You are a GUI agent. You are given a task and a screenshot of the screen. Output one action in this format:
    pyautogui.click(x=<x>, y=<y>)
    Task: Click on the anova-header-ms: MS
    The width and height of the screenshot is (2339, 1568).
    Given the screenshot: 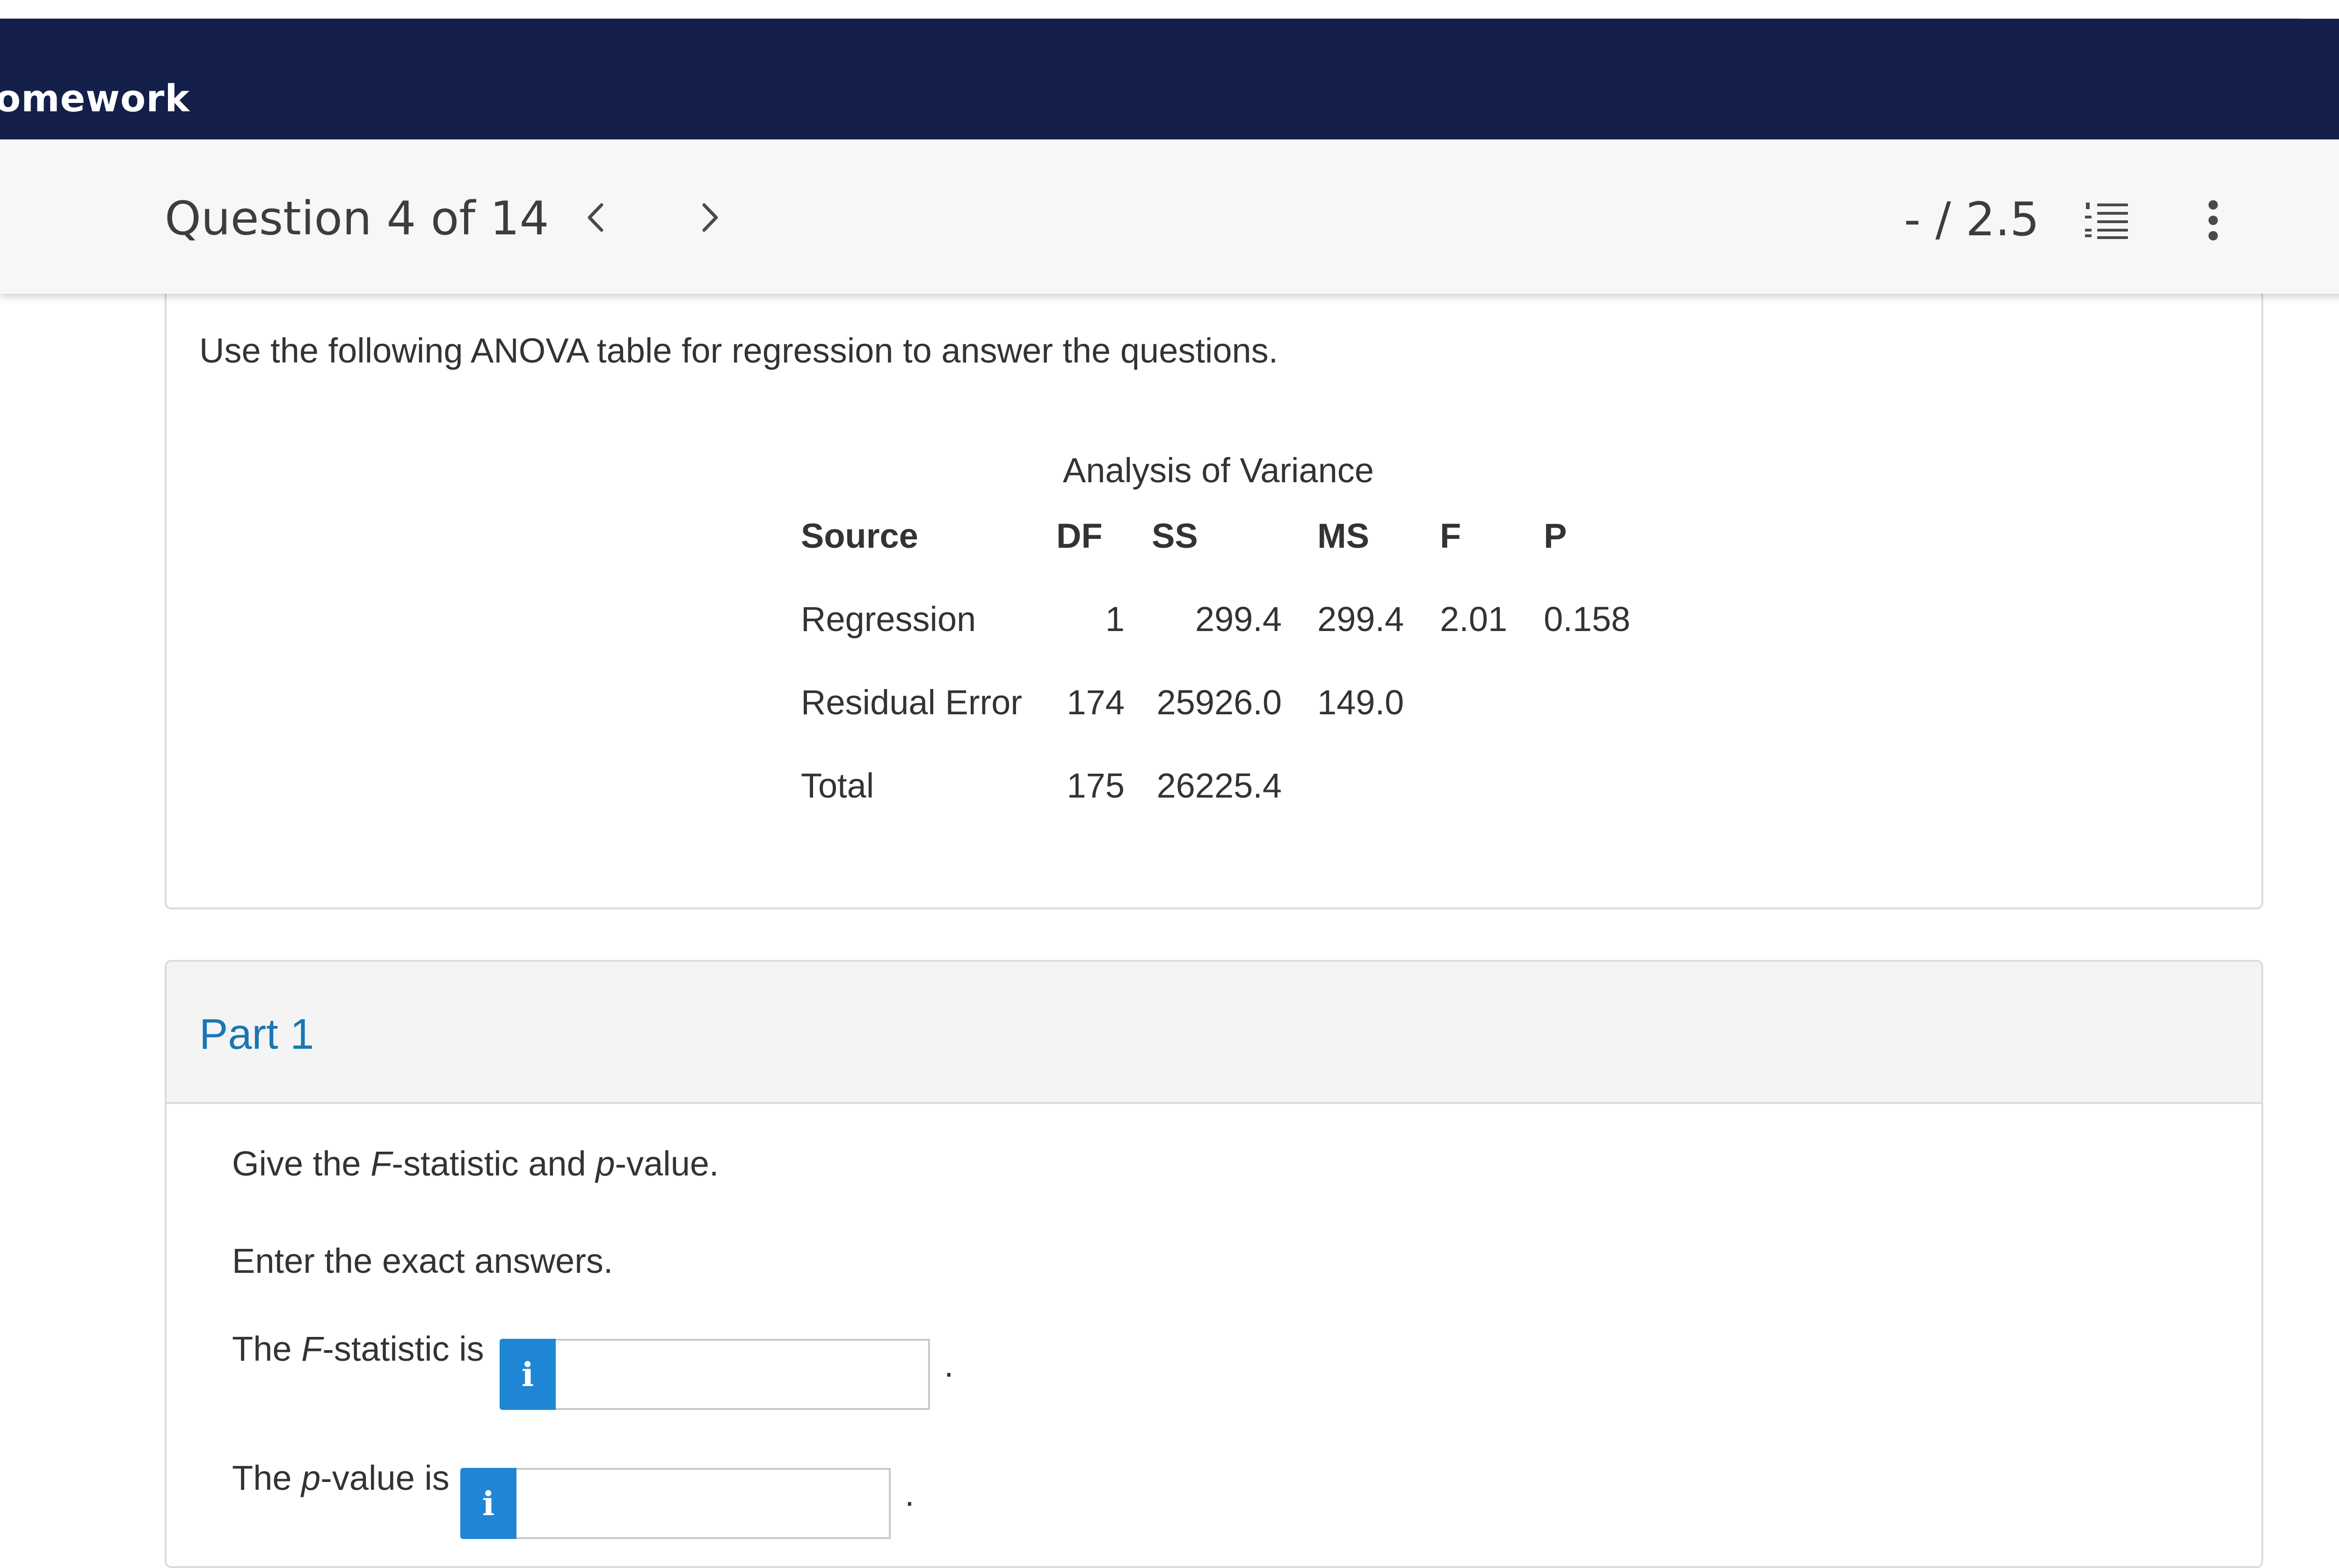 What is the action you would take?
    pyautogui.click(x=1343, y=536)
    